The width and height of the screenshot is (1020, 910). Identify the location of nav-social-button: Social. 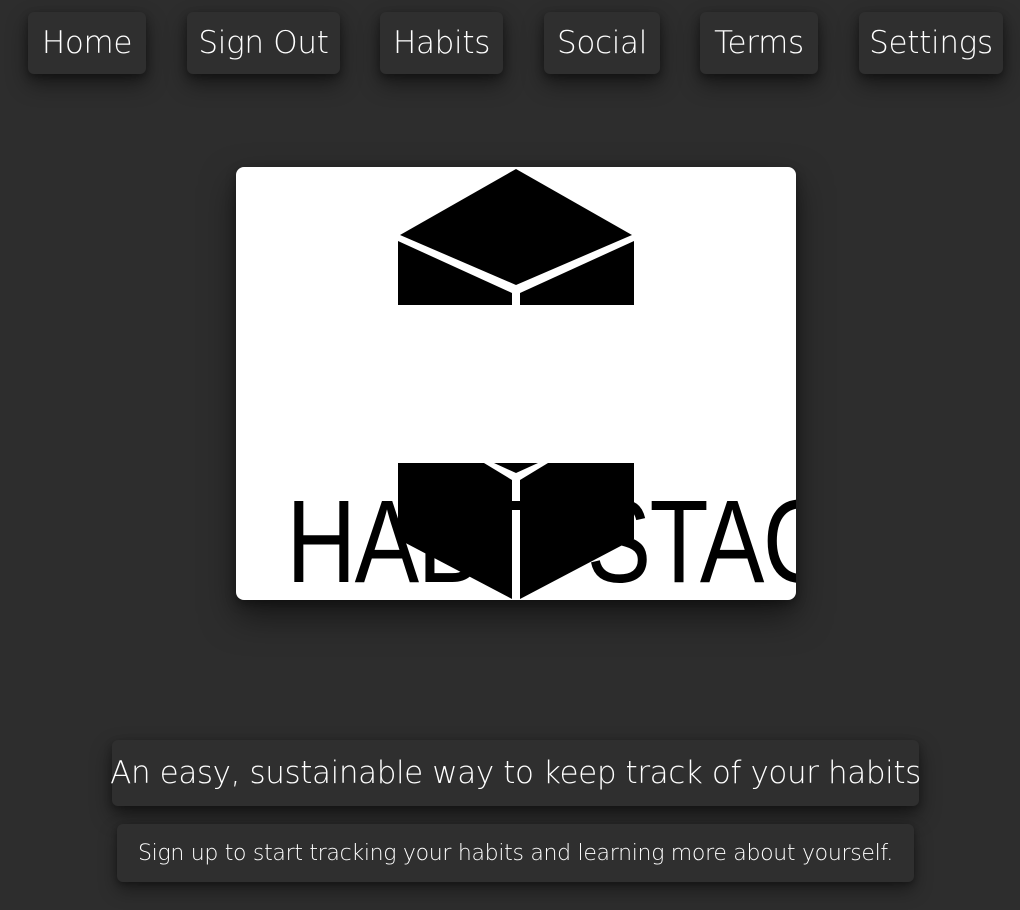
(602, 43).